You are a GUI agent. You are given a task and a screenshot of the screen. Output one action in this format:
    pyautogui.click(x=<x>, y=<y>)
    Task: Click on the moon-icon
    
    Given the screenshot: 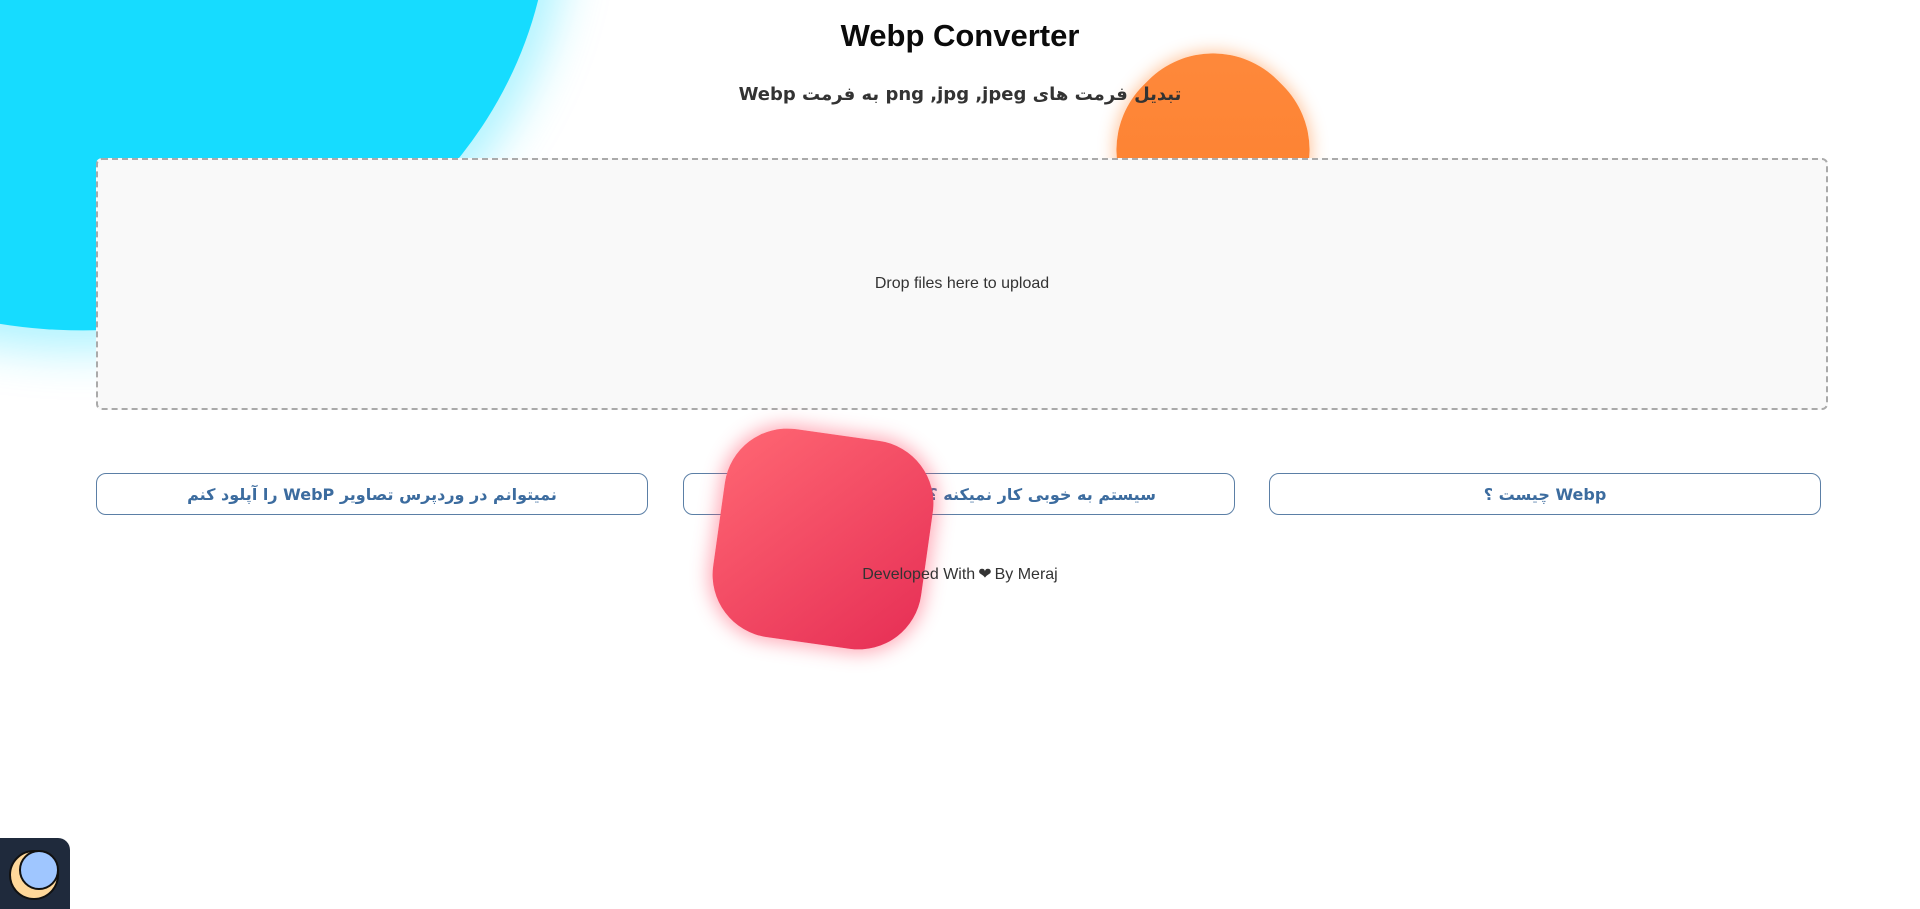 What is the action you would take?
    pyautogui.click(x=34, y=874)
    